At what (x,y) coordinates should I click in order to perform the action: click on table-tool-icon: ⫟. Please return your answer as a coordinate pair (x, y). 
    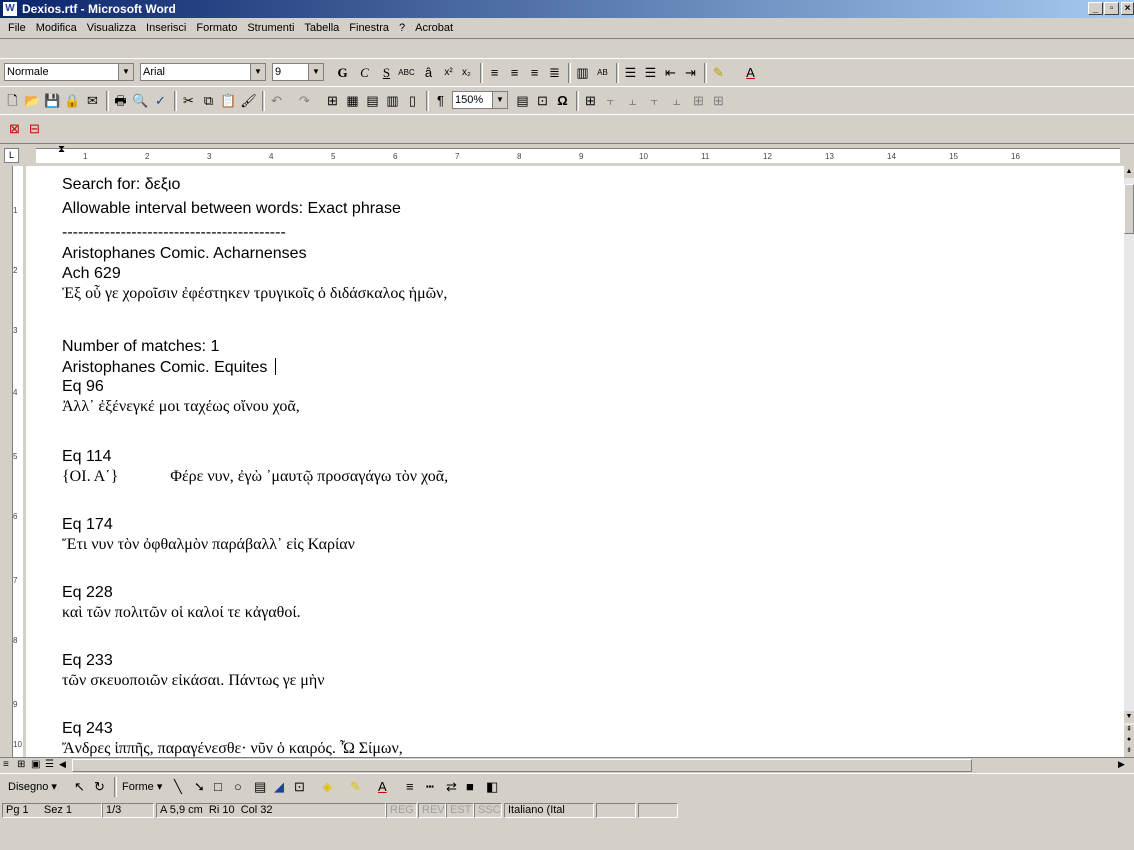
    Looking at the image, I should click on (654, 100).